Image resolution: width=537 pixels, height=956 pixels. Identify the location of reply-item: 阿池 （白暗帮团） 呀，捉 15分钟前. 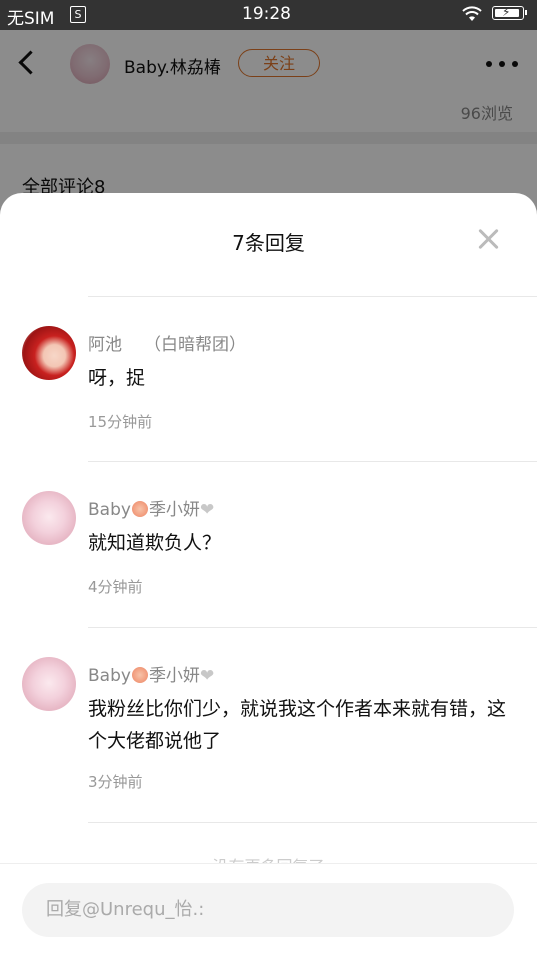
(268, 381).